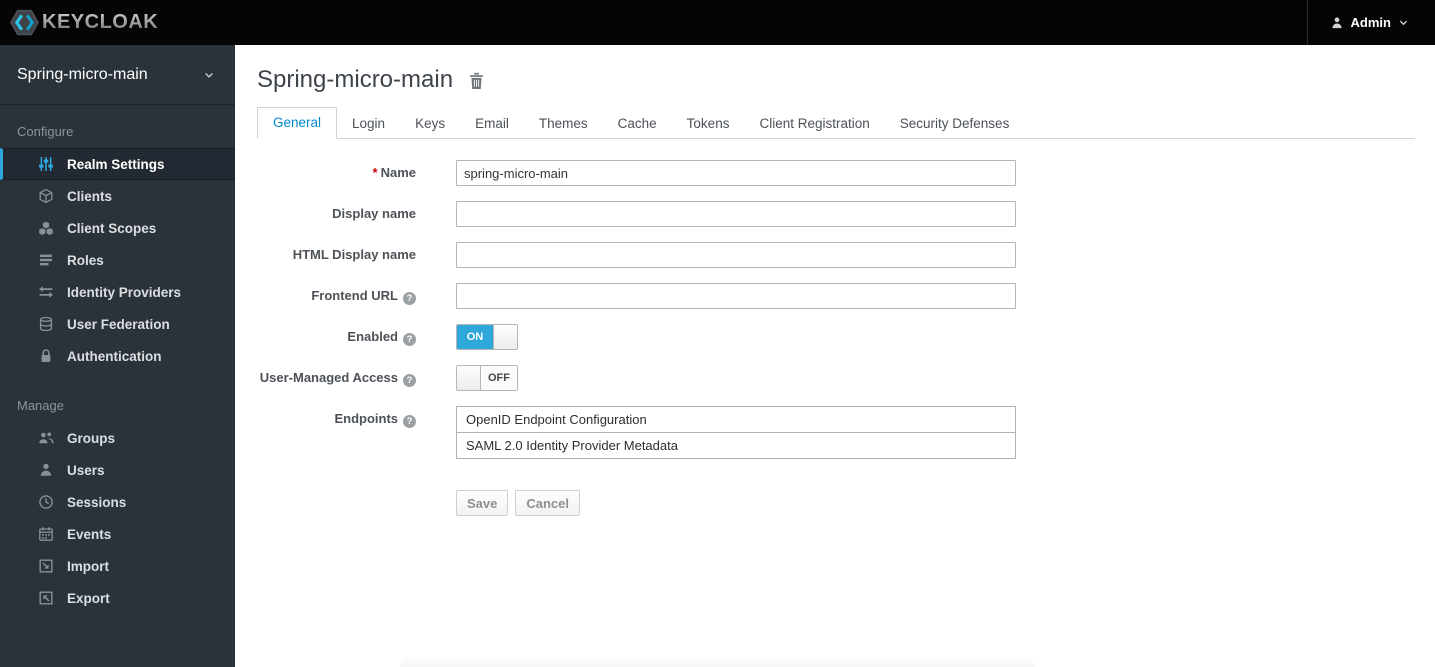 Image resolution: width=1435 pixels, height=667 pixels. What do you see at coordinates (394, 172) in the screenshot?
I see `name-field-label: * Name` at bounding box center [394, 172].